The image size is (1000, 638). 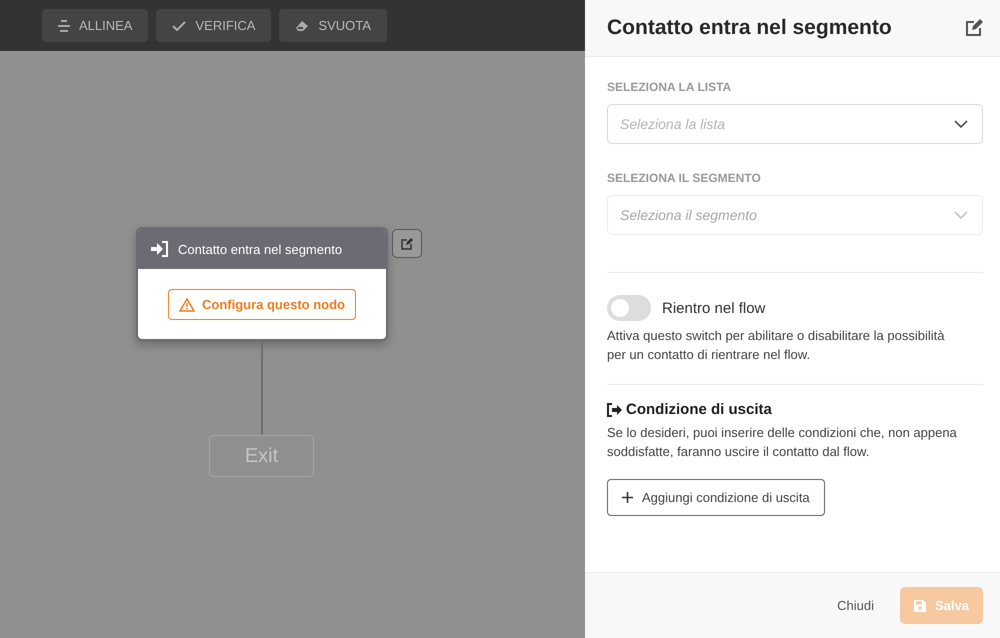 What do you see at coordinates (749, 28) in the screenshot?
I see `panel-title: Contatto entra nel segmento` at bounding box center [749, 28].